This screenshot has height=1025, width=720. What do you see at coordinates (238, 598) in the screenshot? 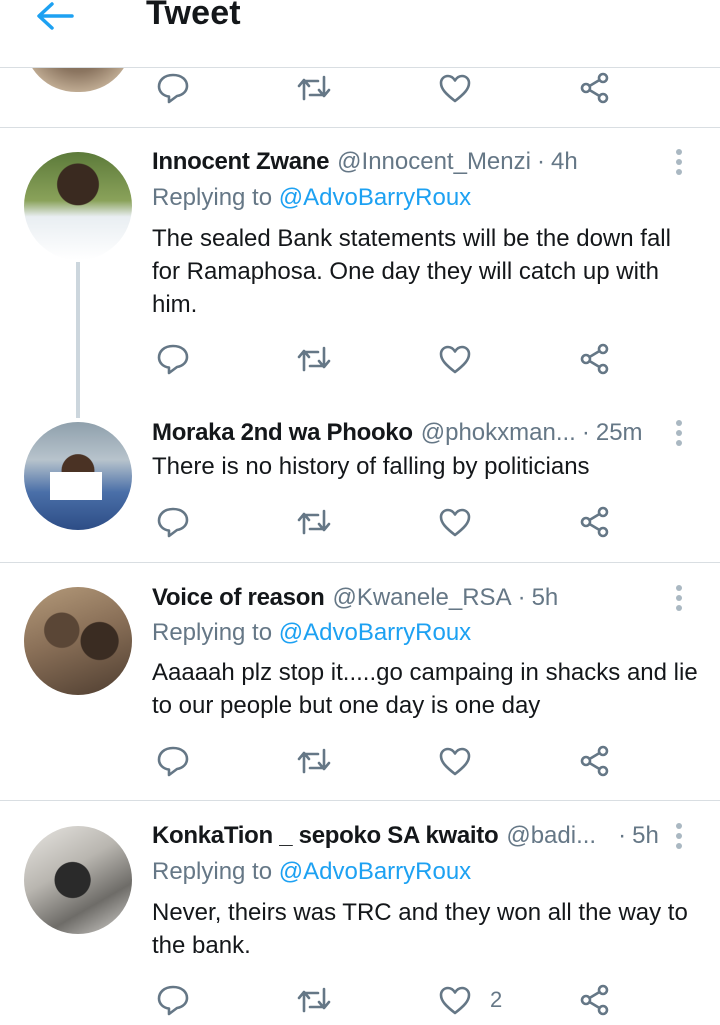
I see `display-name: Voice of reason` at bounding box center [238, 598].